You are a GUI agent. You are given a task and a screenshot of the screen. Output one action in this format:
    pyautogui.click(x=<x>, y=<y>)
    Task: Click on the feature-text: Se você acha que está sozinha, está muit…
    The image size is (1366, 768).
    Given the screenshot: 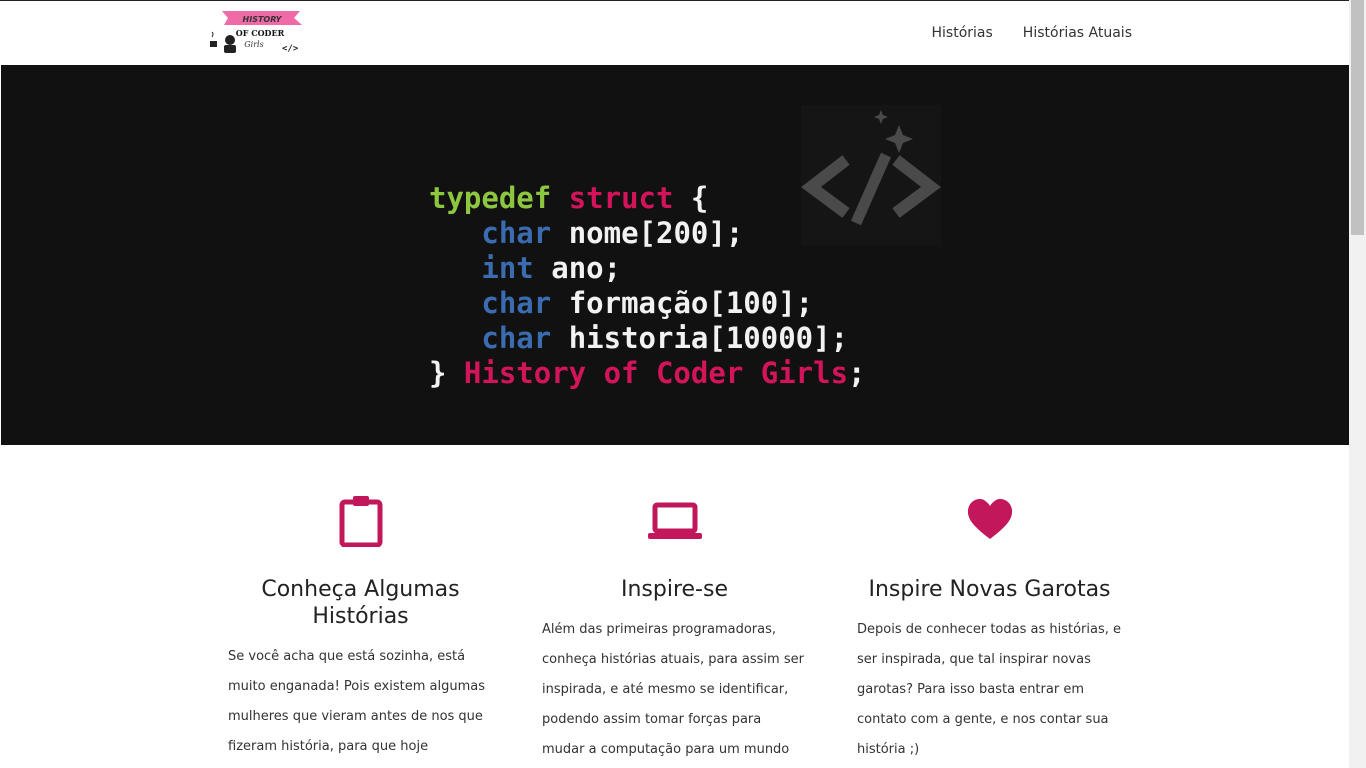 What is the action you would take?
    pyautogui.click(x=356, y=701)
    